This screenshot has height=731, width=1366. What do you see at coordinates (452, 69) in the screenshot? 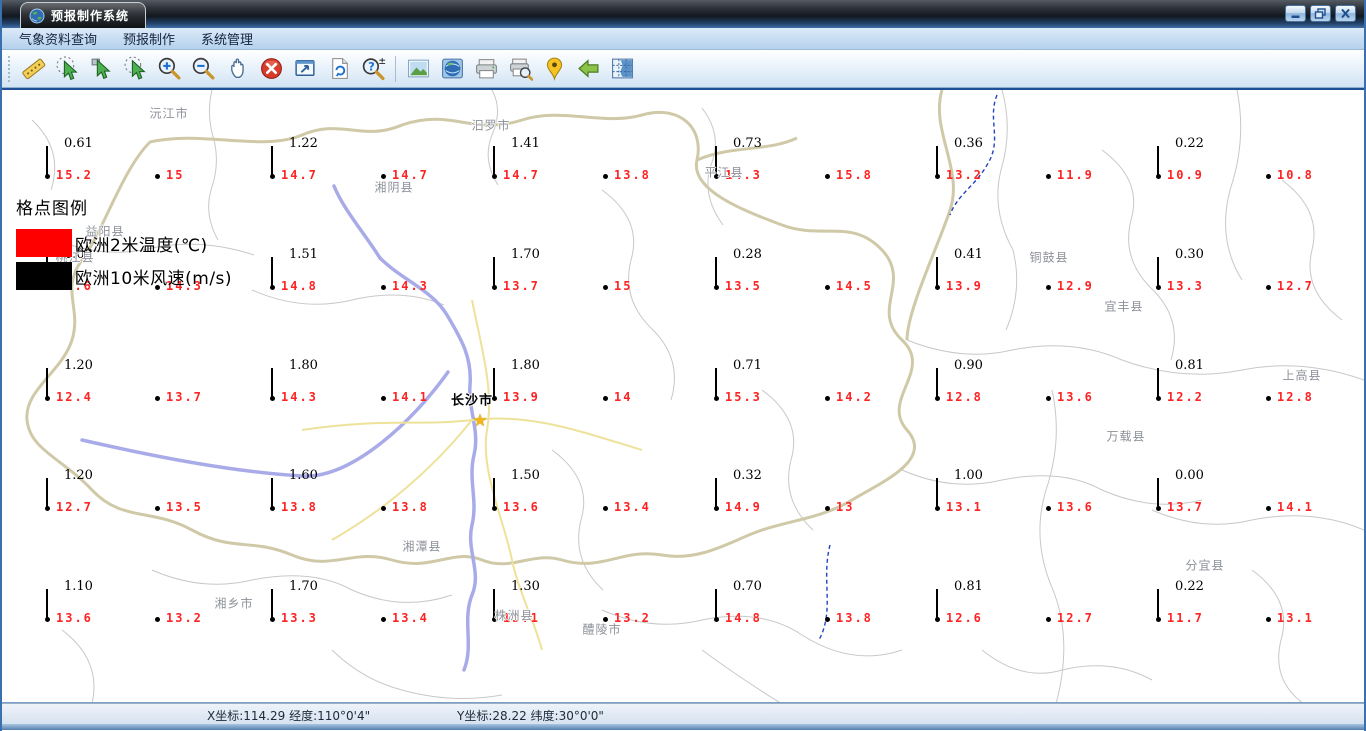
I see `basemap-tool` at bounding box center [452, 69].